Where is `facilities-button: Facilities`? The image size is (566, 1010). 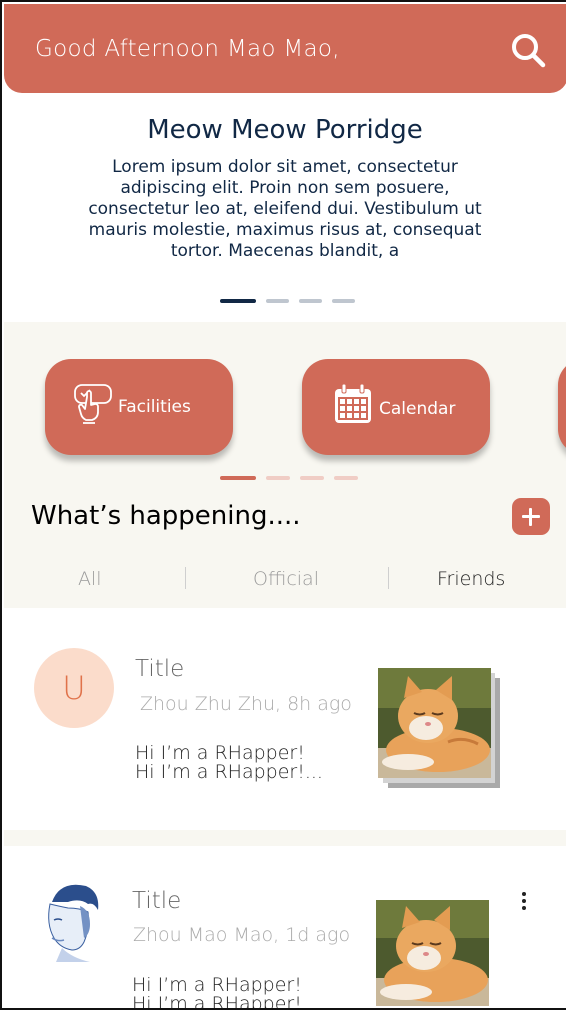 facilities-button: Facilities is located at coordinates (139, 407).